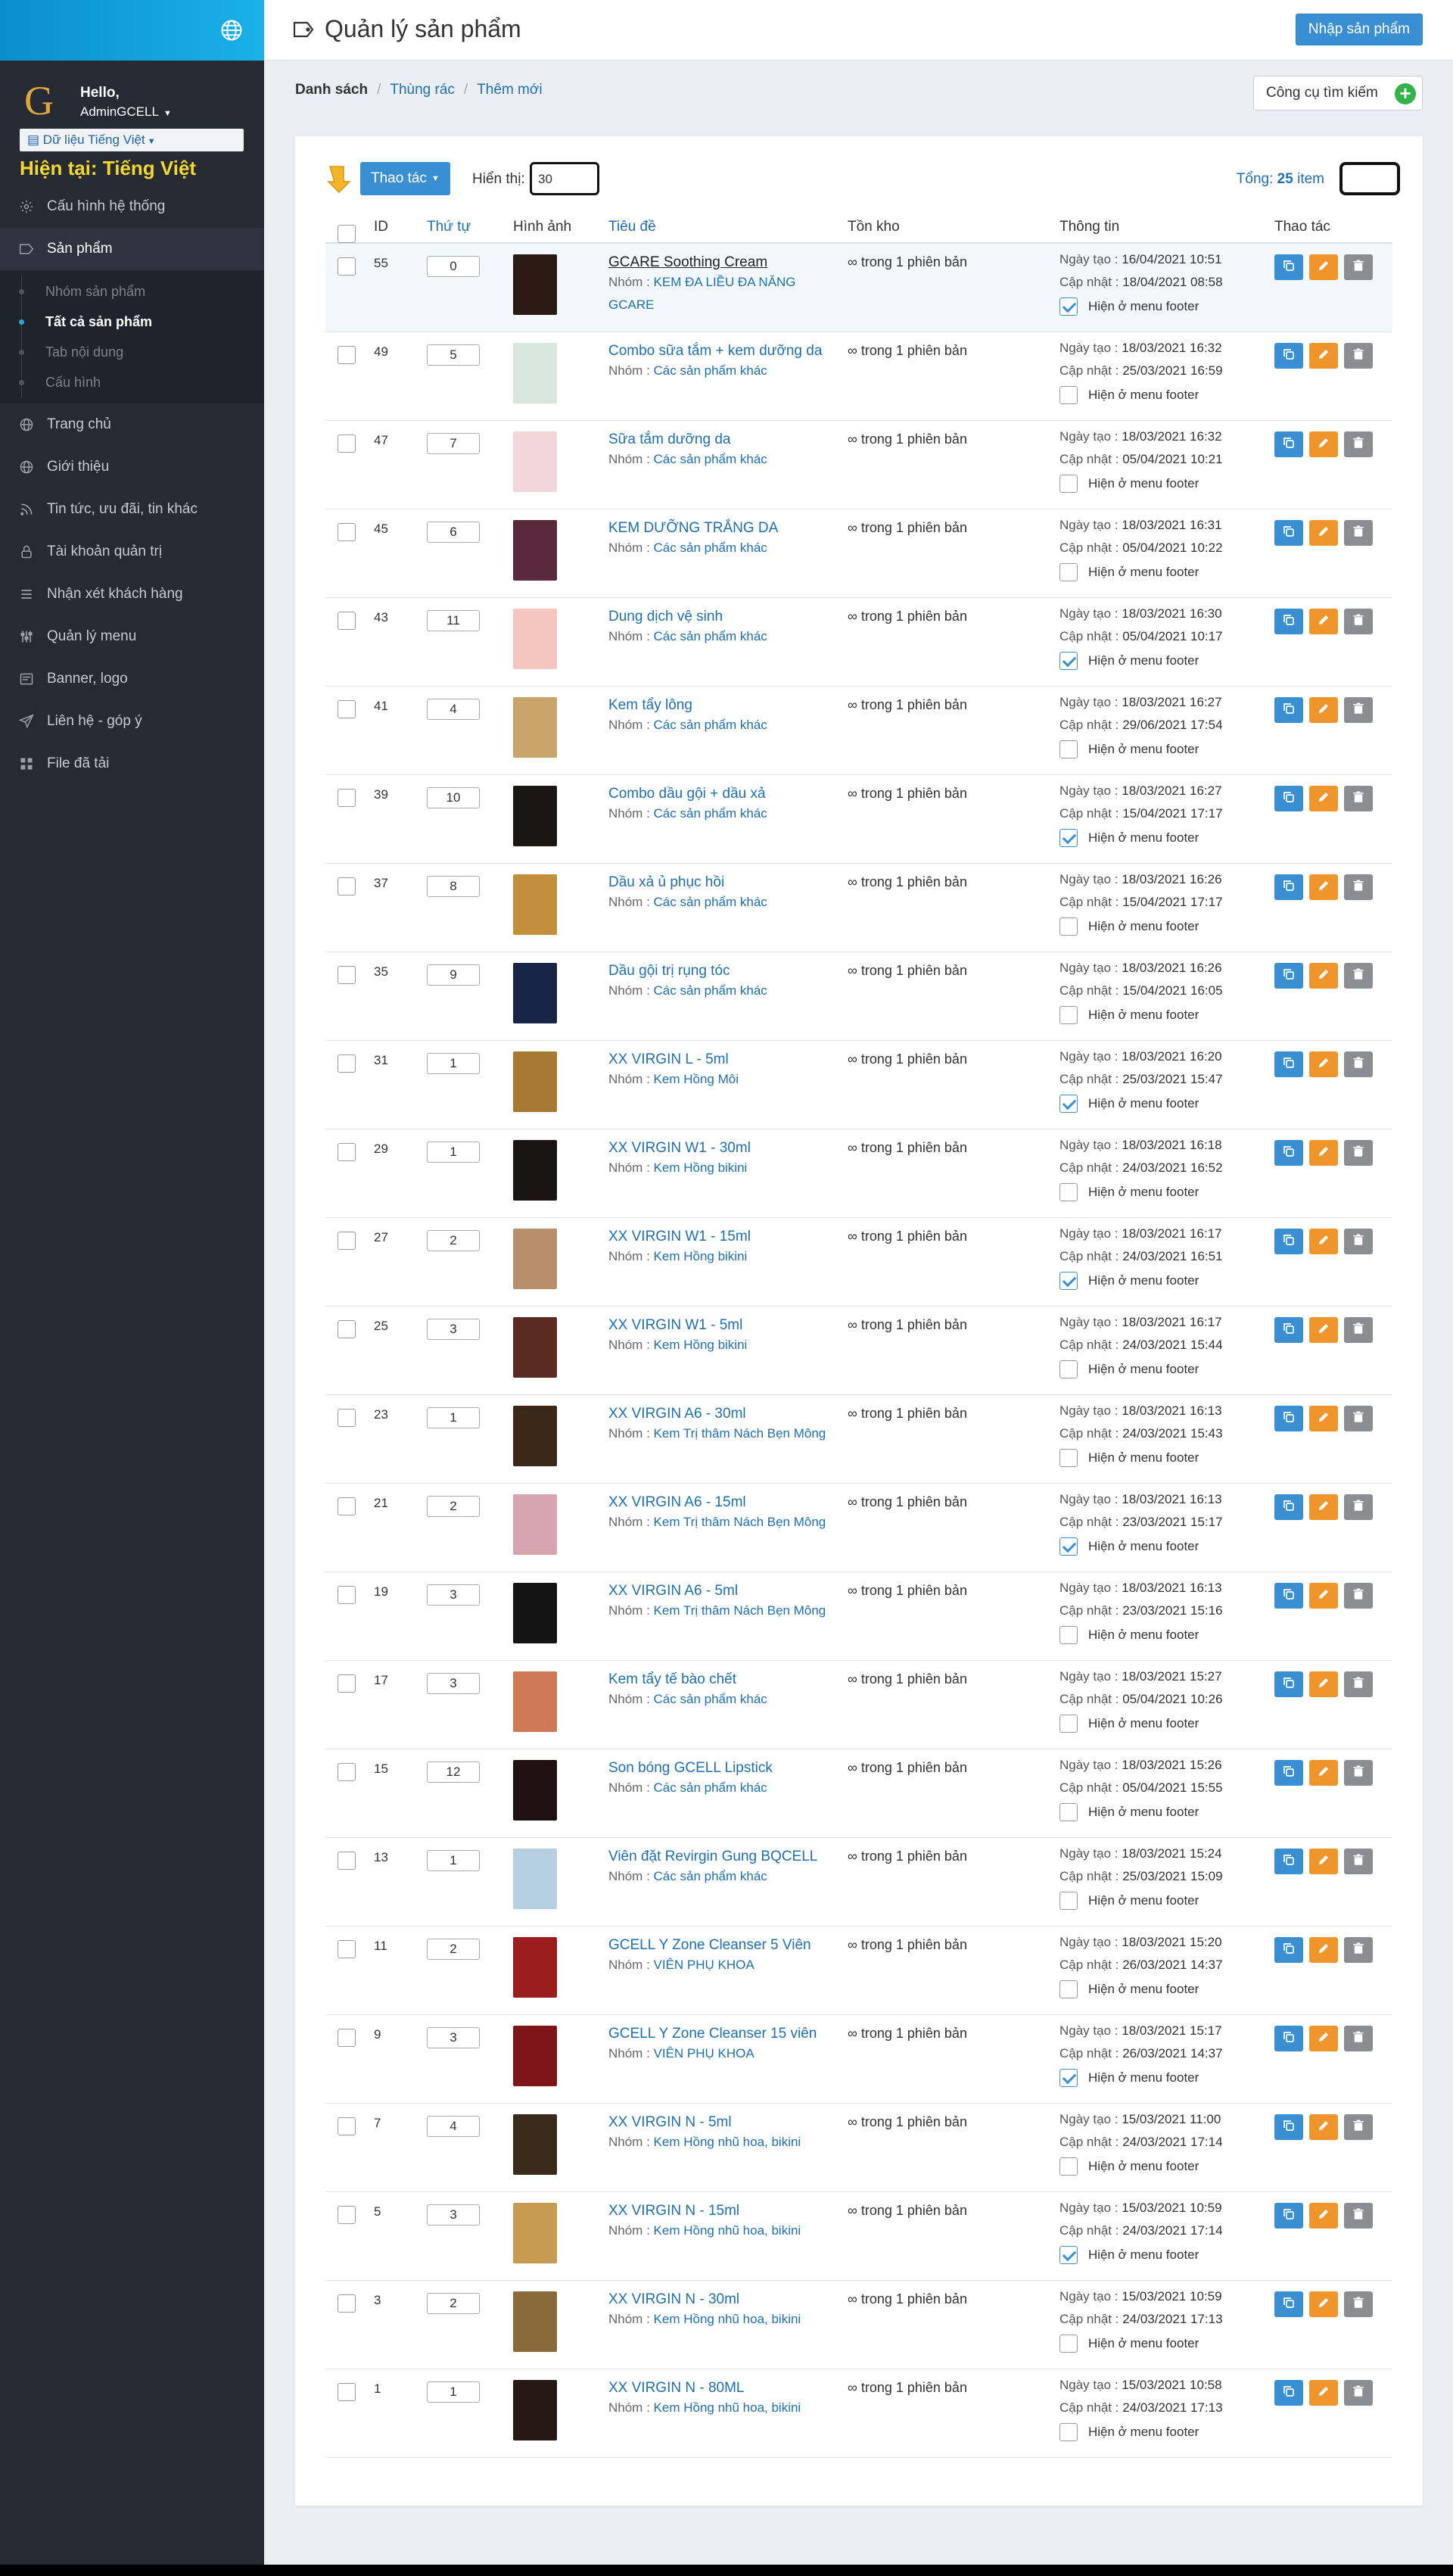 The width and height of the screenshot is (1453, 2576). I want to click on order-input: 8, so click(453, 886).